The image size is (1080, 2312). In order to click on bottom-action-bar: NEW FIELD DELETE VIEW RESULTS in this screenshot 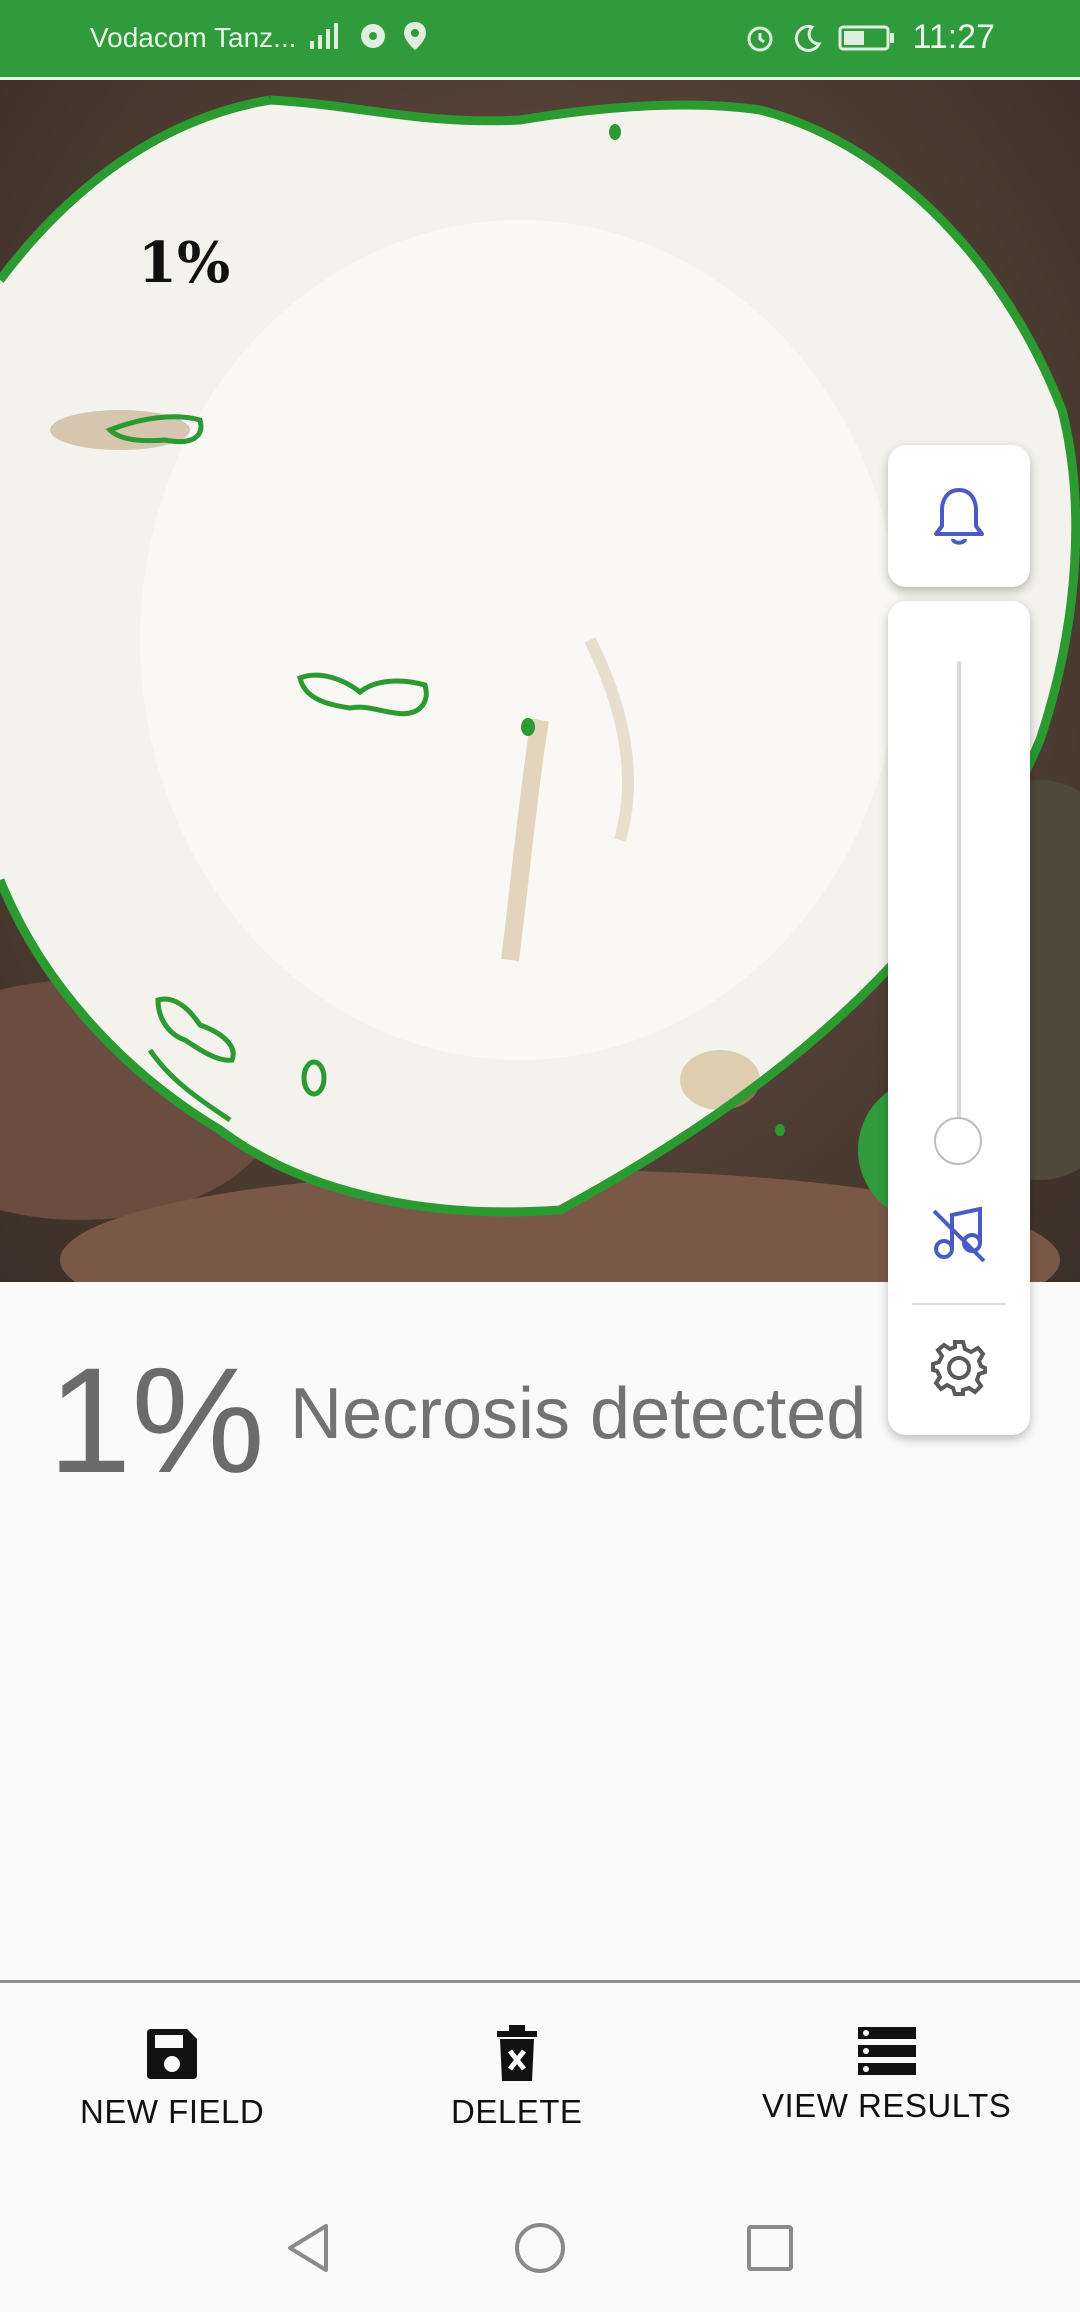, I will do `click(540, 2084)`.